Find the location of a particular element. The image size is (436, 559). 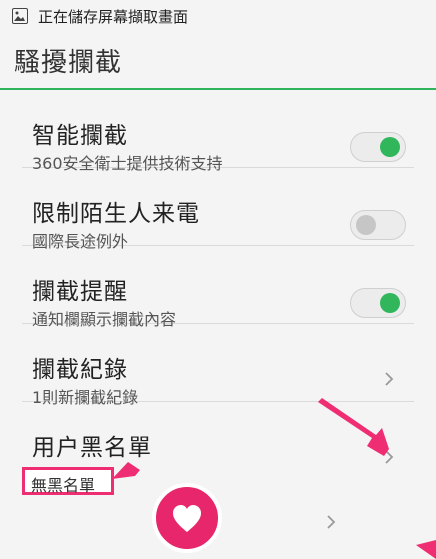

heart-badge-icon is located at coordinates (187, 518).